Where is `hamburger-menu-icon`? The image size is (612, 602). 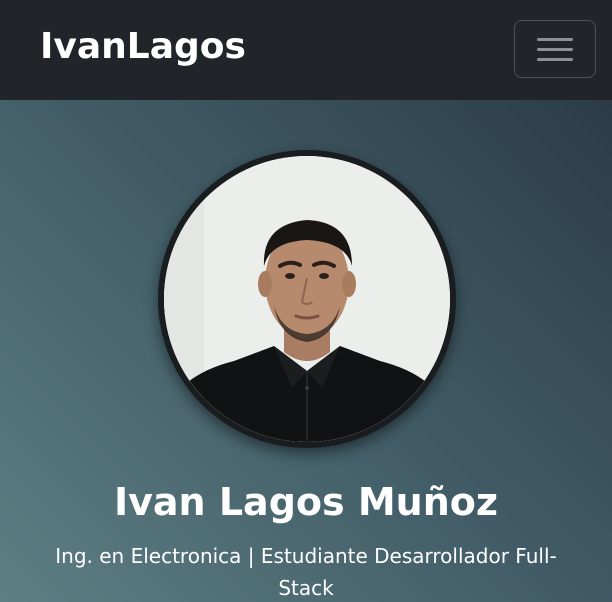
hamburger-menu-icon is located at coordinates (555, 50).